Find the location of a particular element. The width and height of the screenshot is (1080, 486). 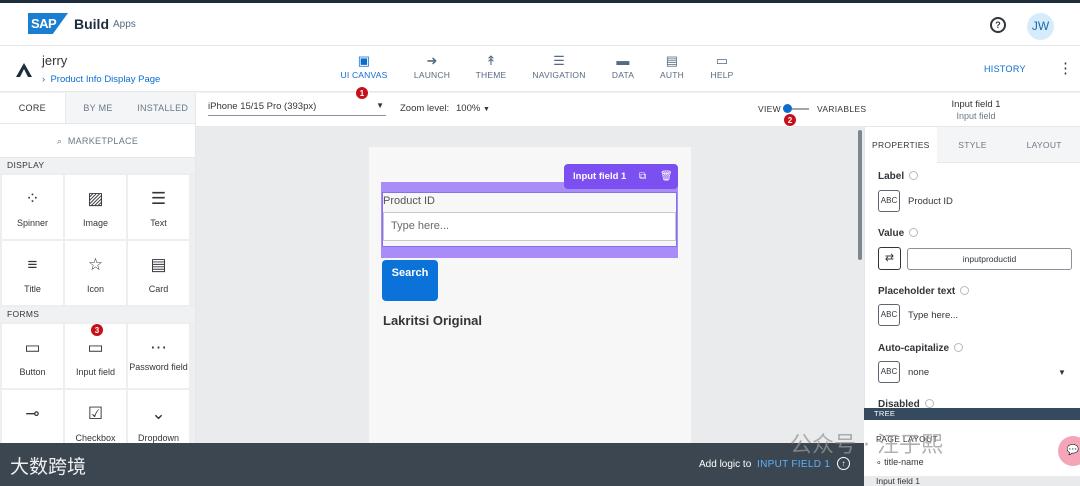

input-field-icon: ▭ is located at coordinates (95, 347).